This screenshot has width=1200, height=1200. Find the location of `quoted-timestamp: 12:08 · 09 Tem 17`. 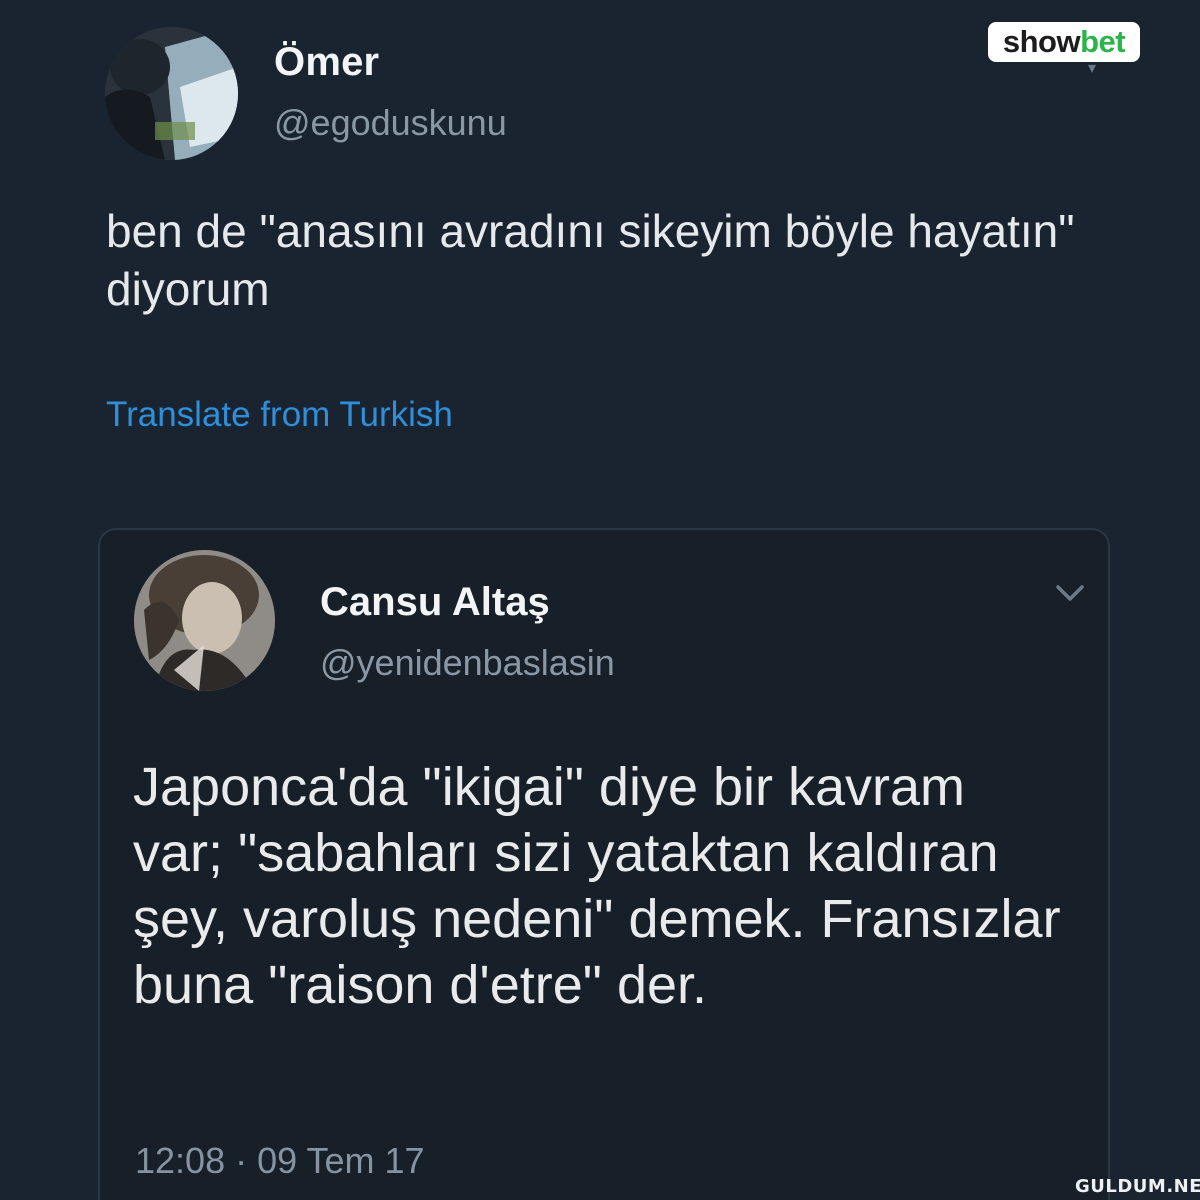

quoted-timestamp: 12:08 · 09 Tem 17 is located at coordinates (280, 1161).